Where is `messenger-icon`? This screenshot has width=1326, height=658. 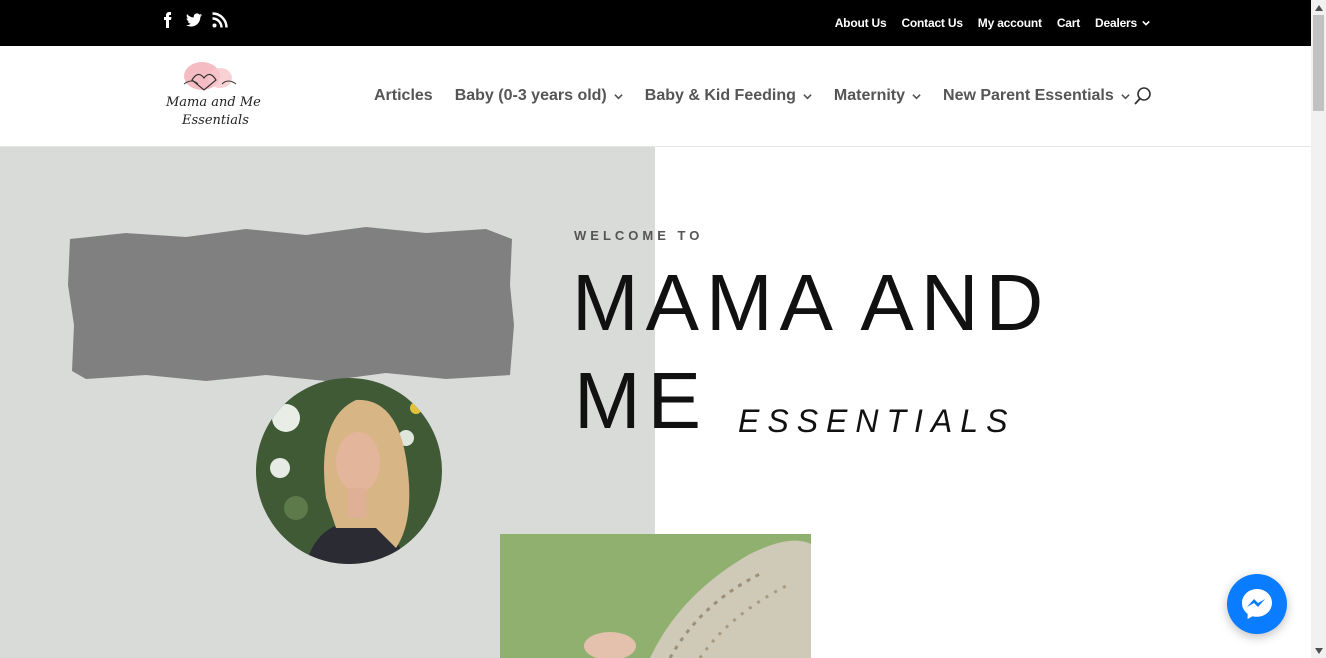
messenger-icon is located at coordinates (1257, 604).